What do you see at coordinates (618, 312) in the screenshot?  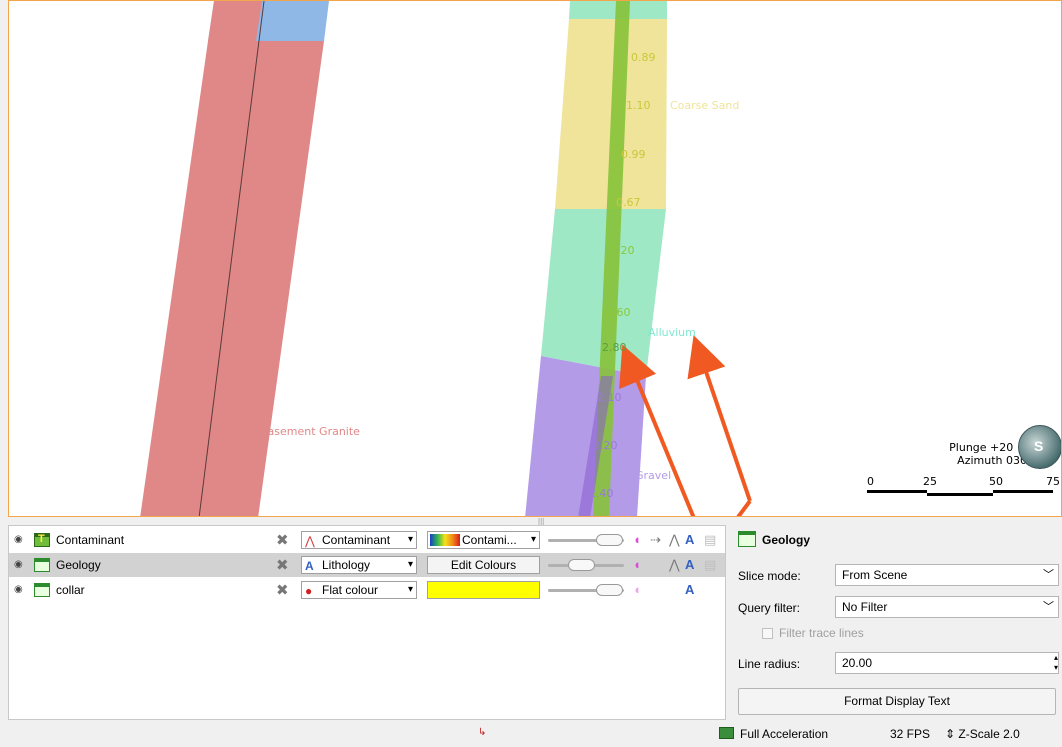 I see `depth-label: 2.60` at bounding box center [618, 312].